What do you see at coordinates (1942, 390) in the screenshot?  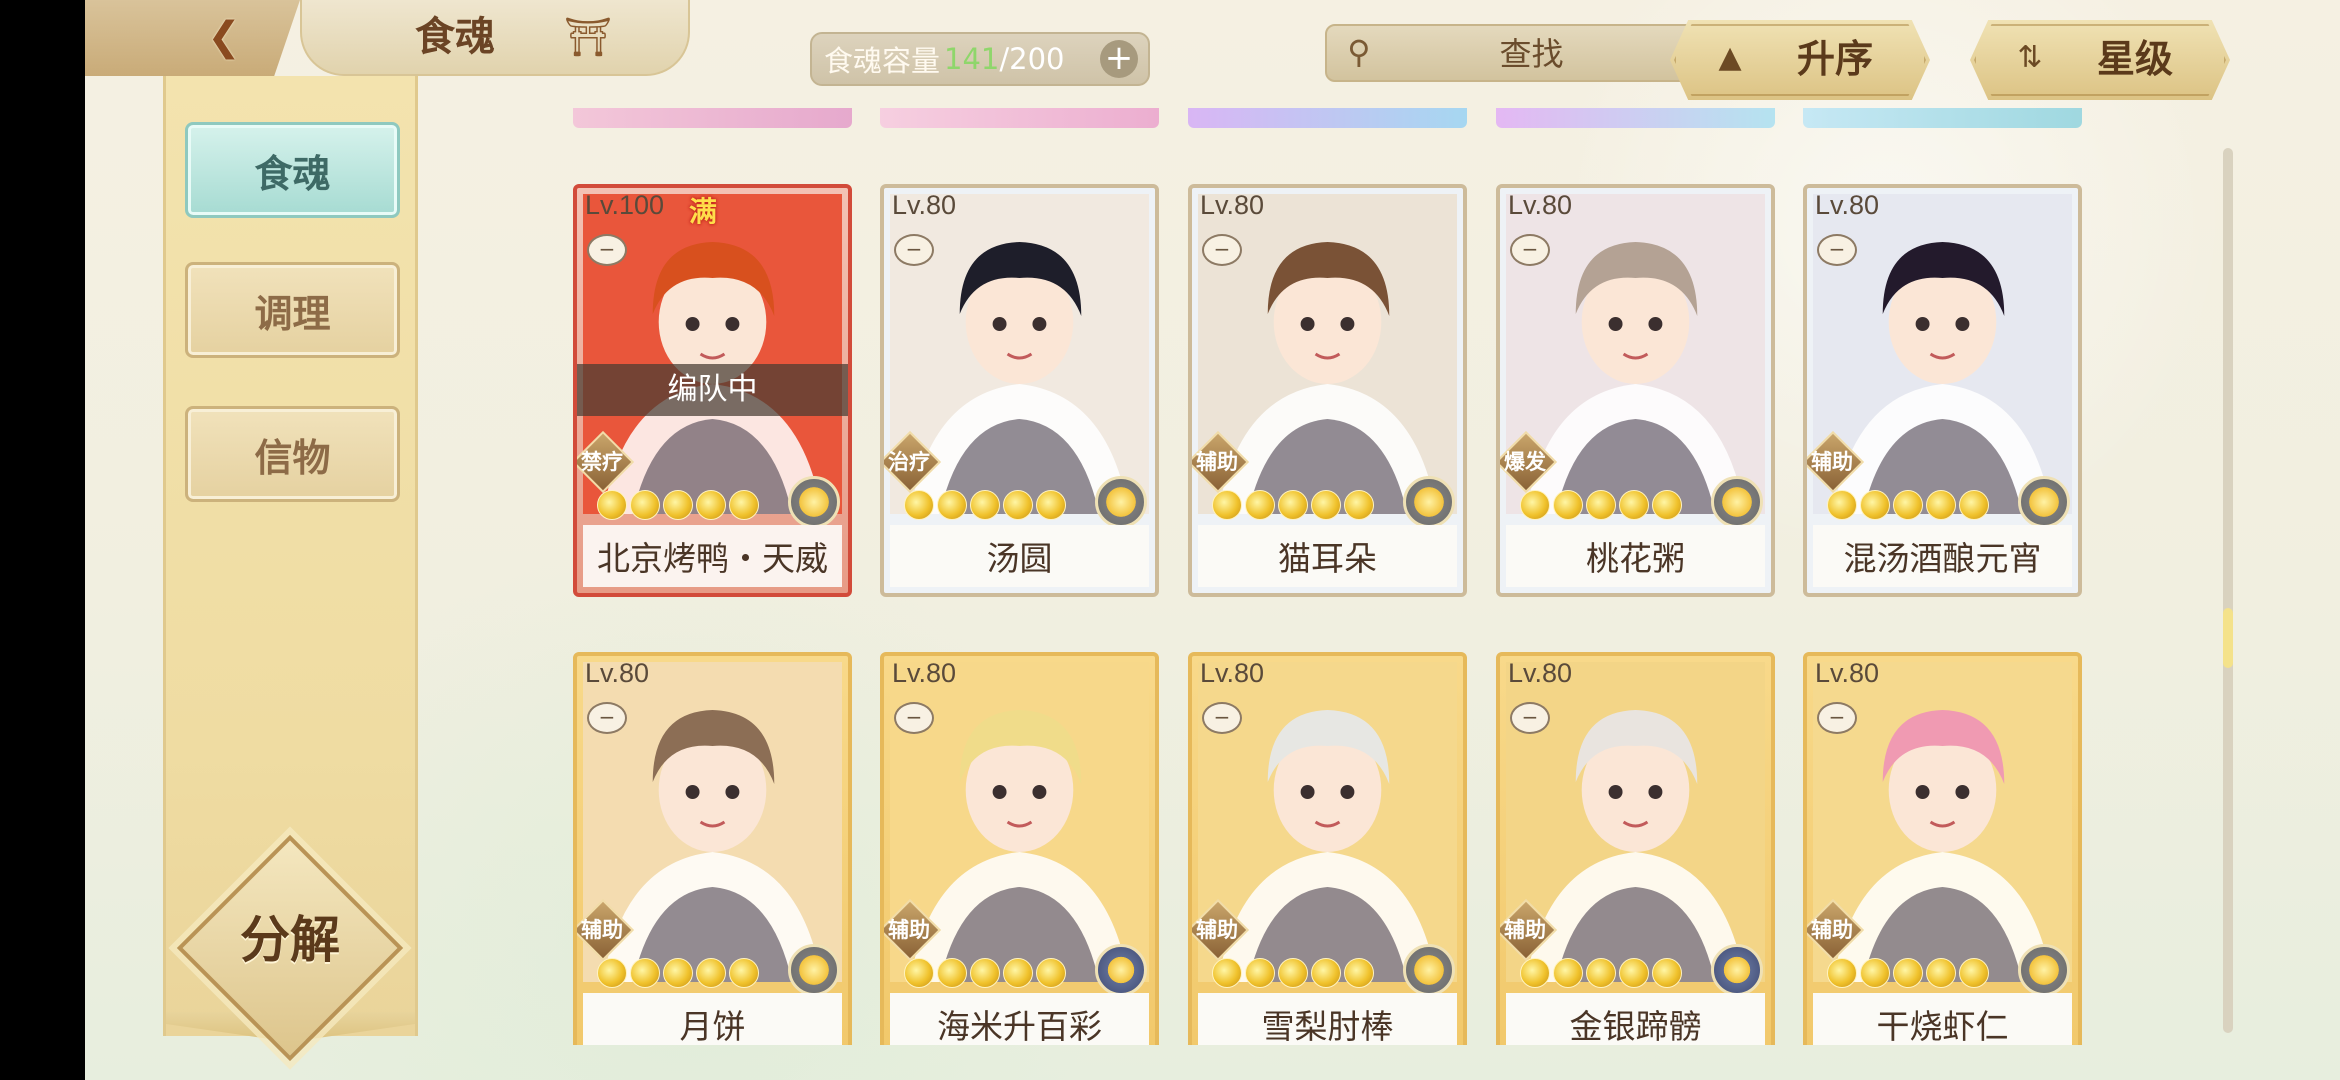 I see `food-soul-card: Lv.80 − 辅助混汤酒酿元宵` at bounding box center [1942, 390].